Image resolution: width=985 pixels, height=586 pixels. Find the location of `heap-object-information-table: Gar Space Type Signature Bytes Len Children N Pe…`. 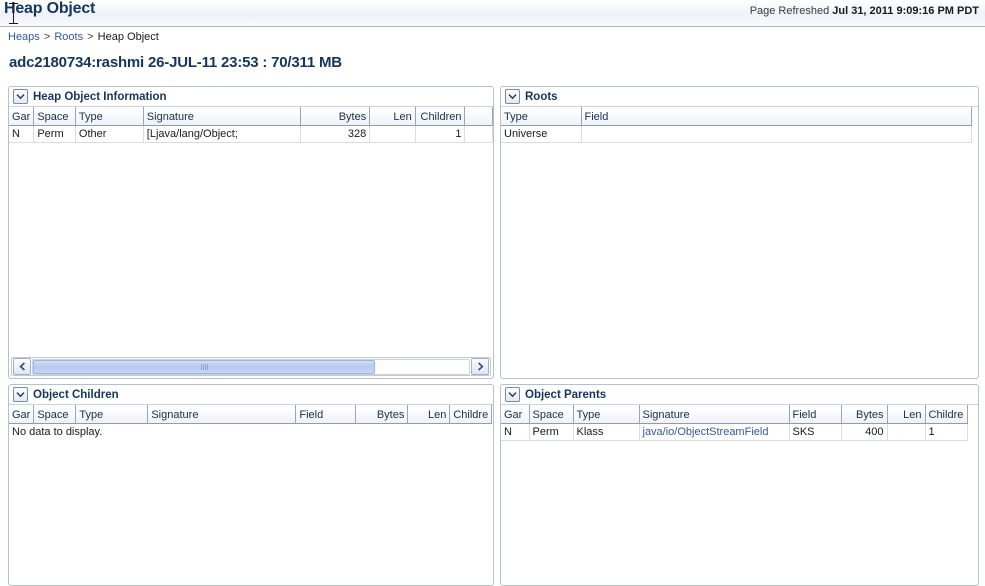

heap-object-information-table: Gar Space Type Signature Bytes Len Children N Pe… is located at coordinates (251, 125).